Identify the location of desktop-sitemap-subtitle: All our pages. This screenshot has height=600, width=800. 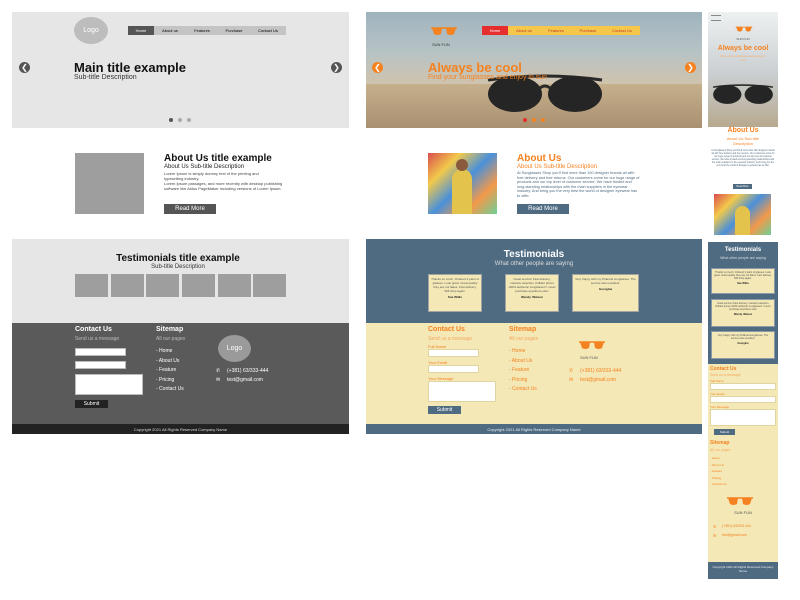
(524, 339).